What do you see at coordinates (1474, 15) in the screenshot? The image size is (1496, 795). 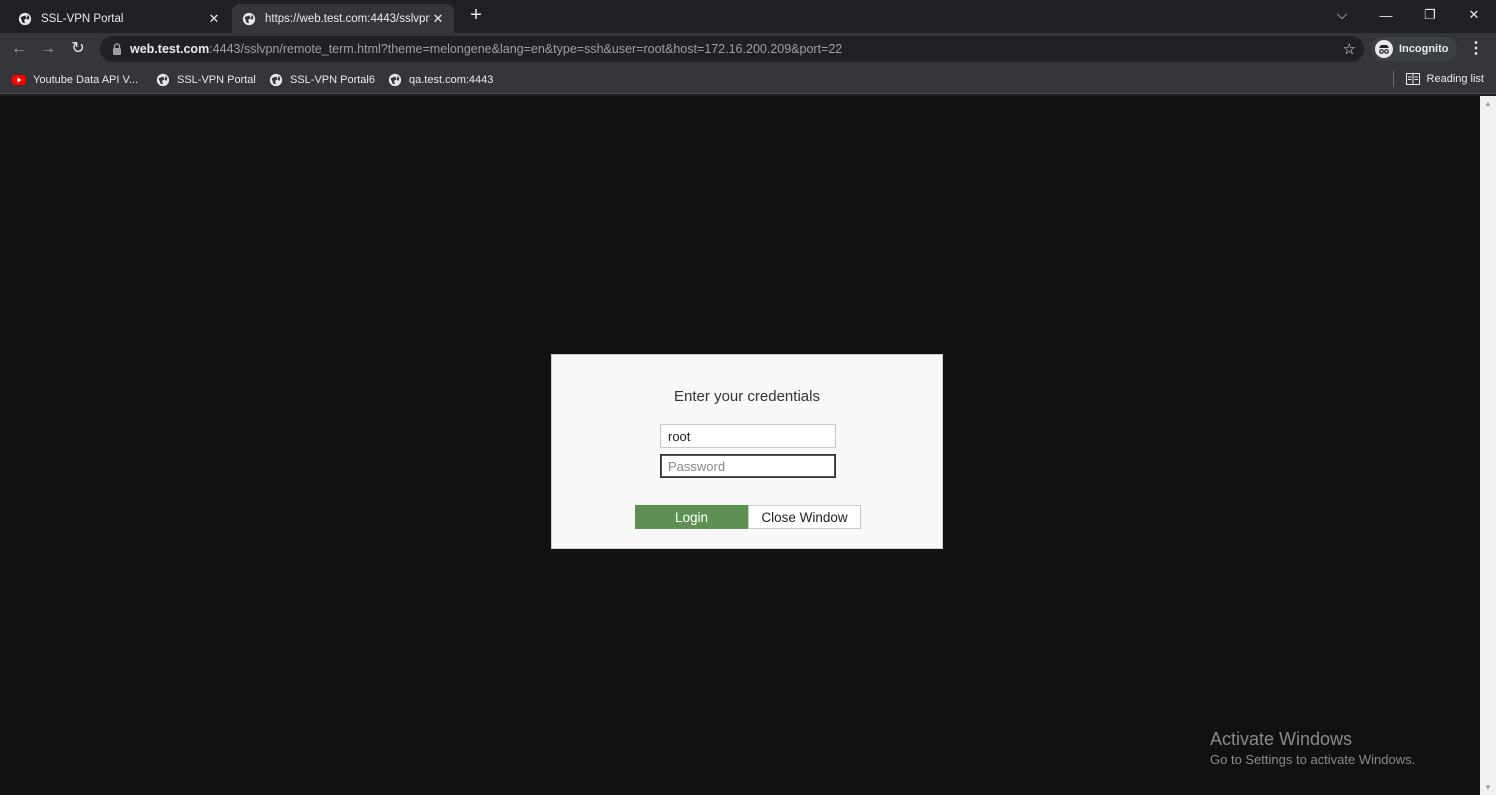 I see `window-close-icon: ✕` at bounding box center [1474, 15].